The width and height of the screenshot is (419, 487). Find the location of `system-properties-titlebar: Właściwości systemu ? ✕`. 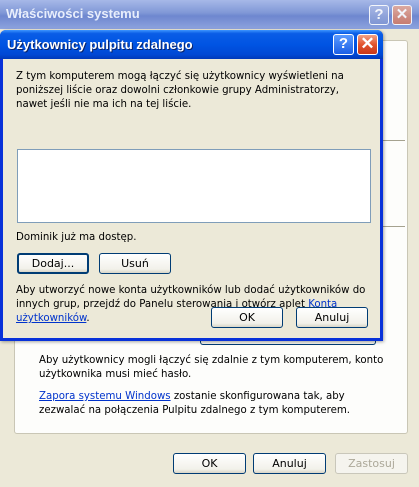

system-properties-titlebar: Właściwości systemu ? ✕ is located at coordinates (209, 14).